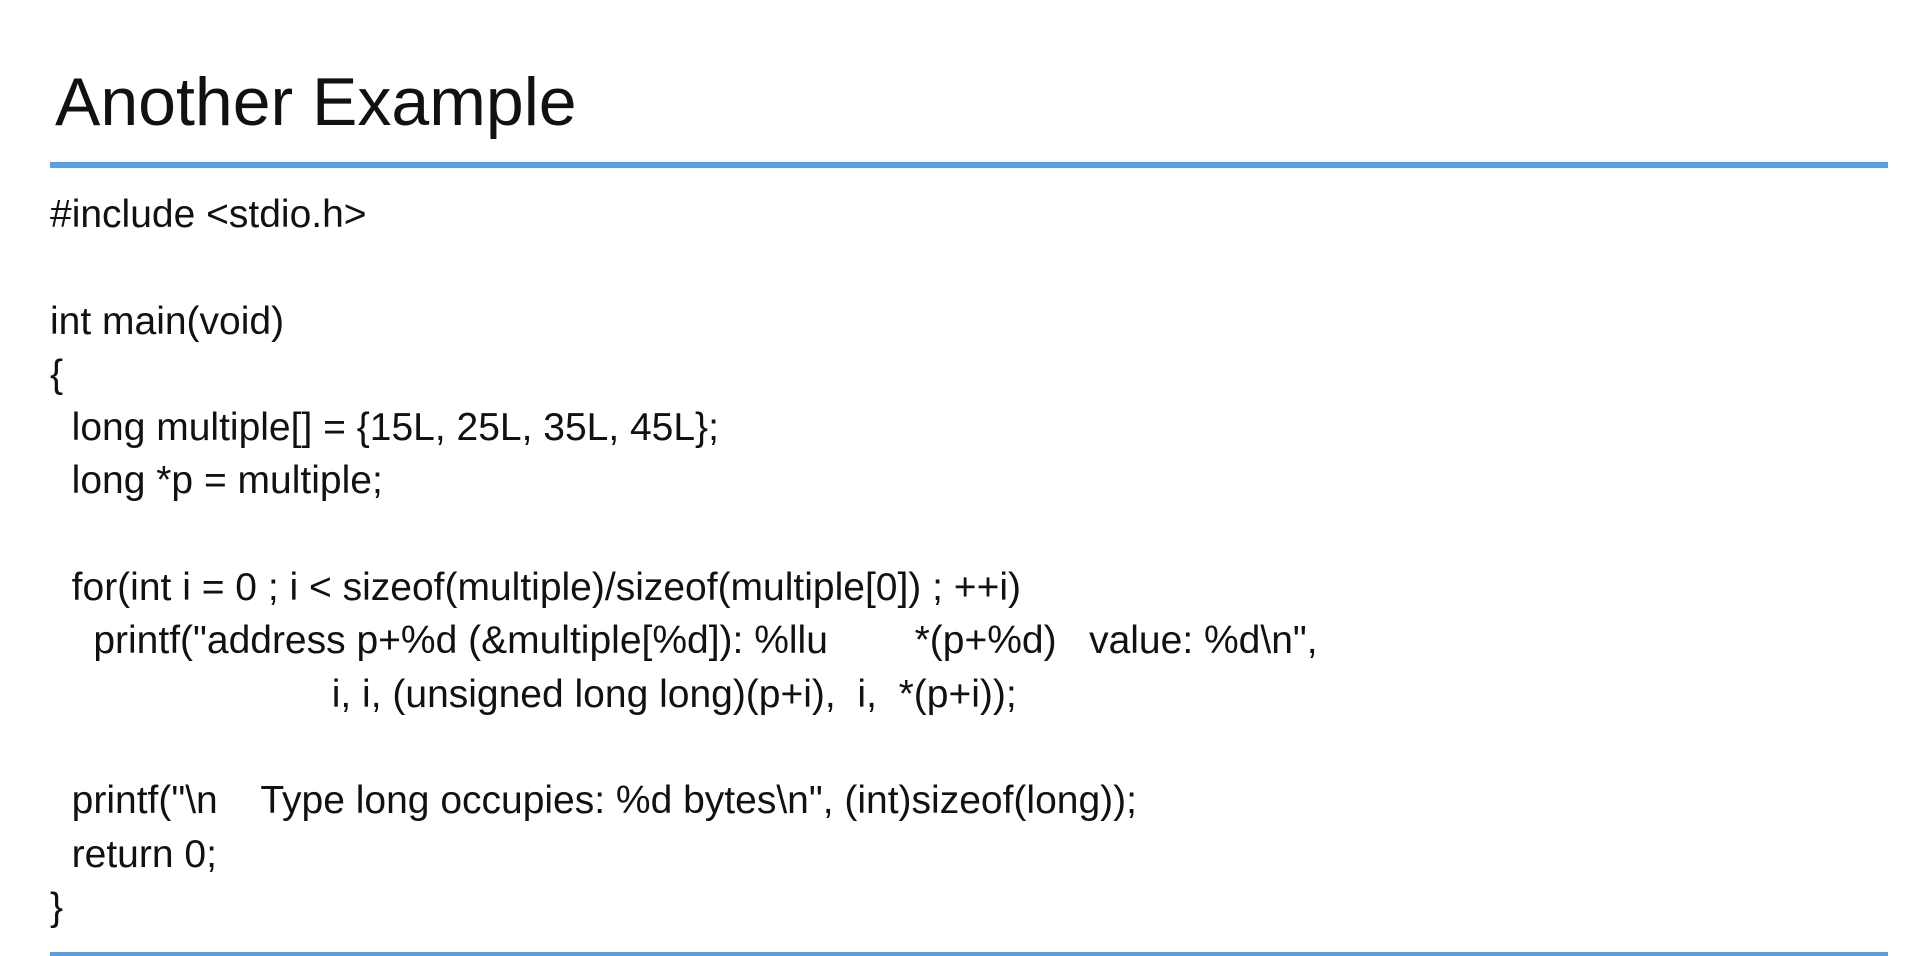  What do you see at coordinates (133, 854) in the screenshot?
I see `code-line: return 0;` at bounding box center [133, 854].